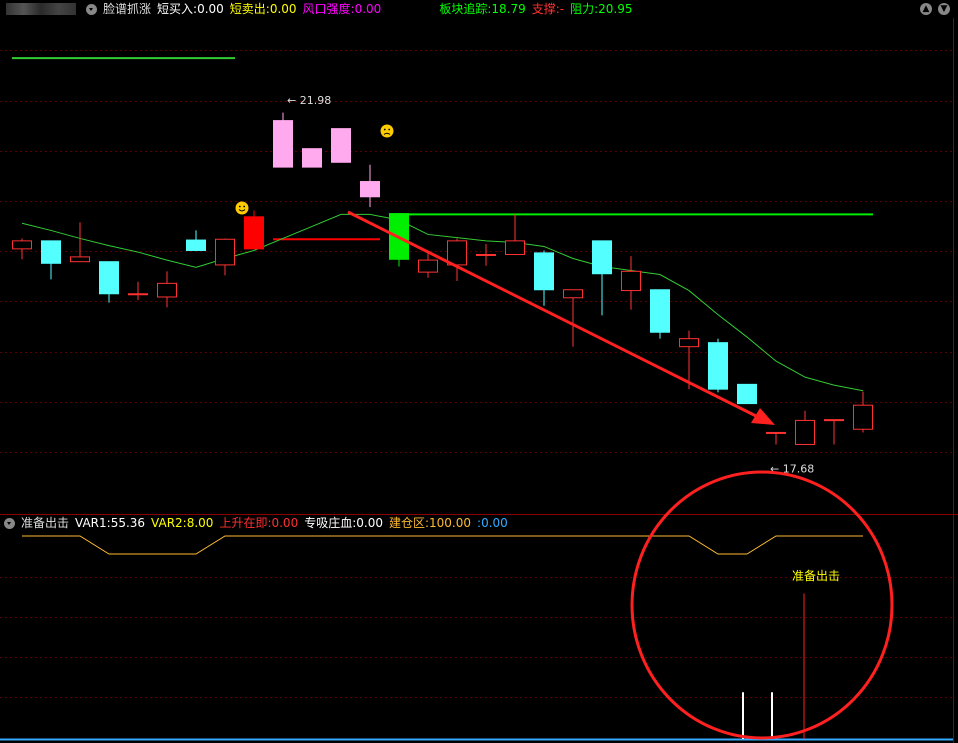 This screenshot has width=958, height=743. I want to click on metric-wind-strength: 风口强度:0.00, so click(342, 9).